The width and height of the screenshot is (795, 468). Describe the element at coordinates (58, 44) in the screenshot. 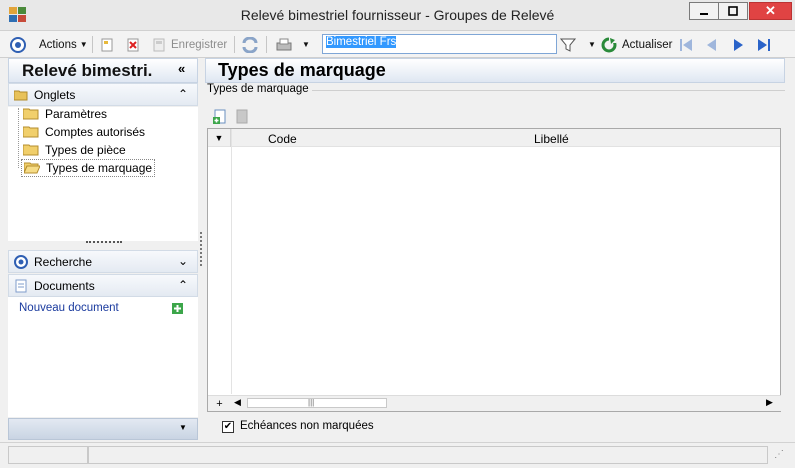

I see `actions-label: Actions` at that location.